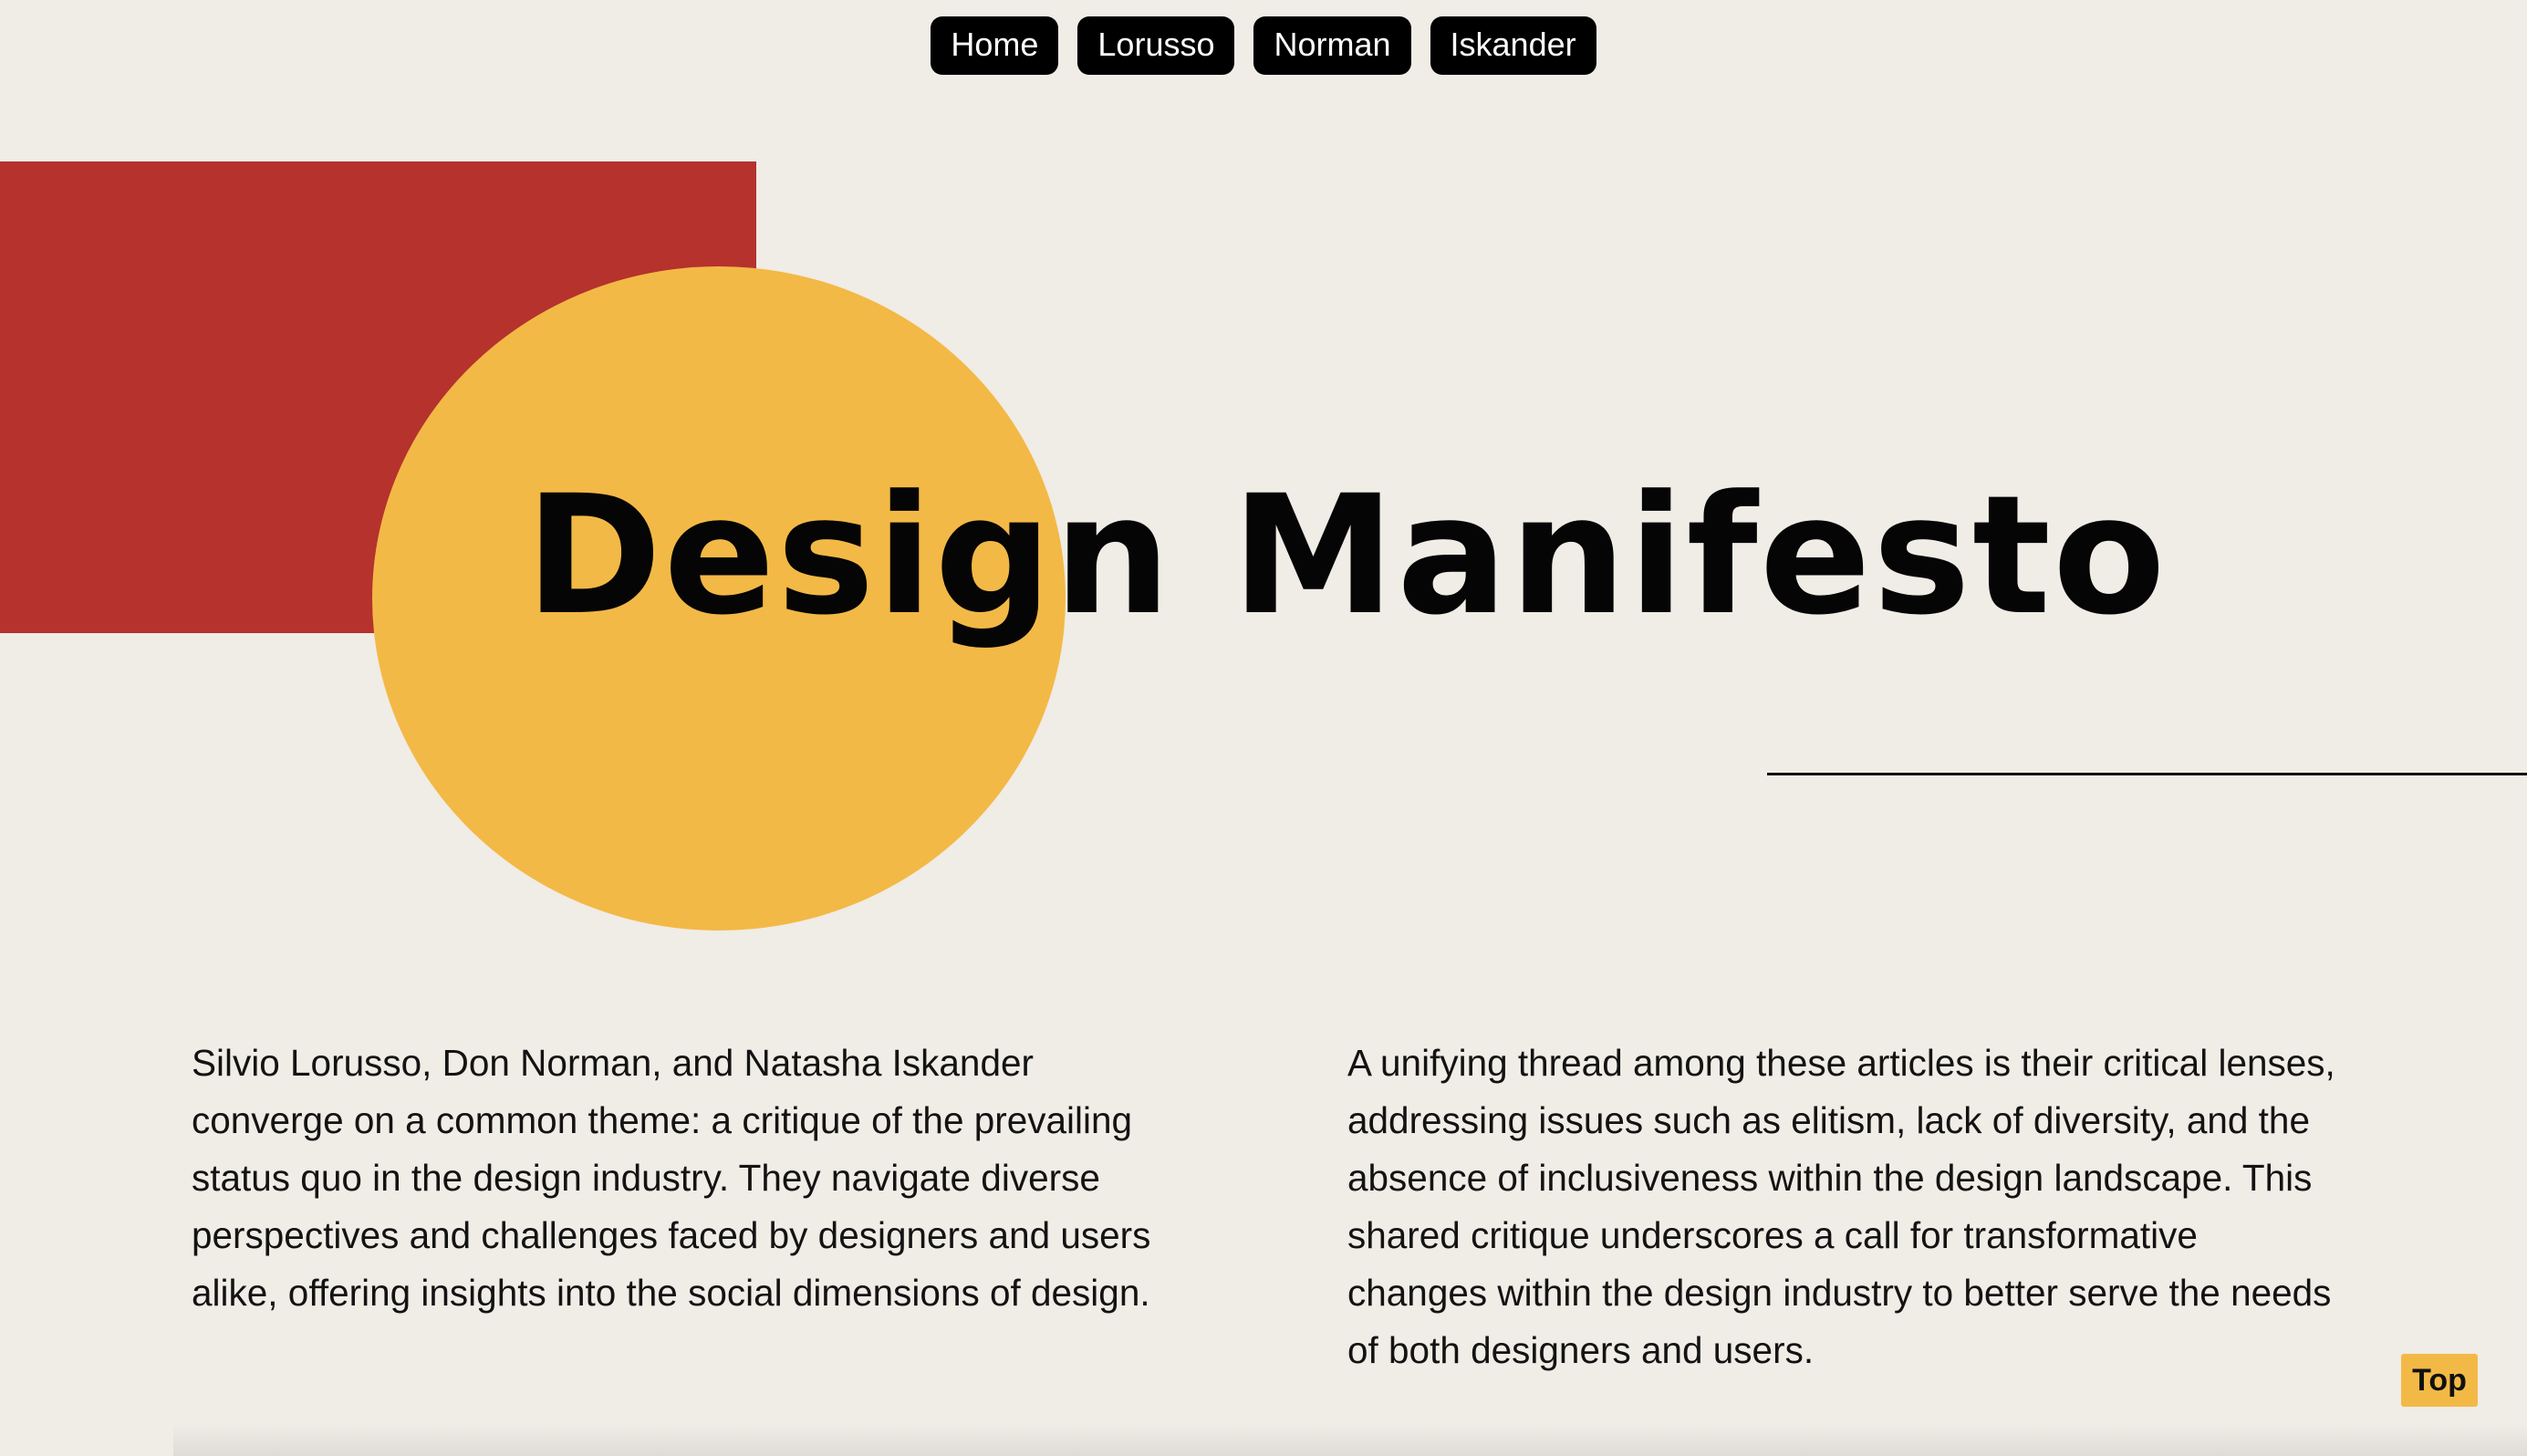  What do you see at coordinates (1156, 46) in the screenshot?
I see `nav-lorusso-button: Lorusso` at bounding box center [1156, 46].